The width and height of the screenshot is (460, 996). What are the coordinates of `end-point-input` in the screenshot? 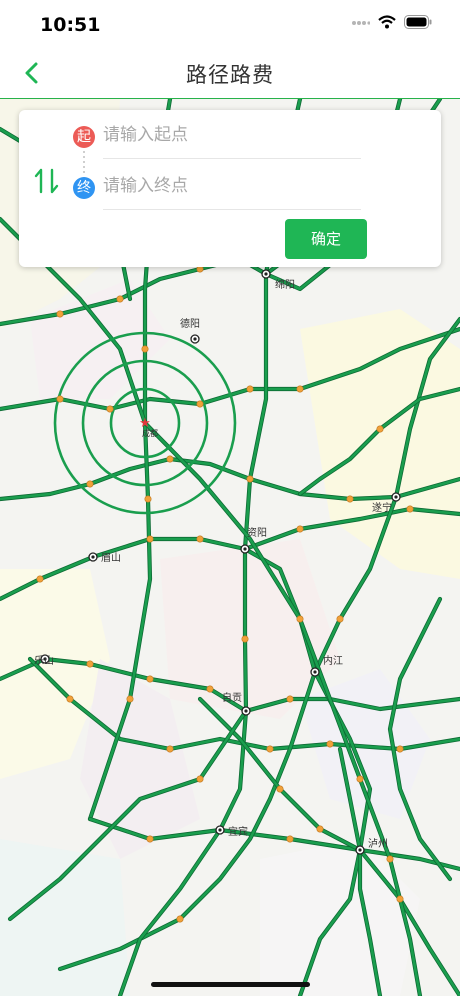 It's located at (232, 186).